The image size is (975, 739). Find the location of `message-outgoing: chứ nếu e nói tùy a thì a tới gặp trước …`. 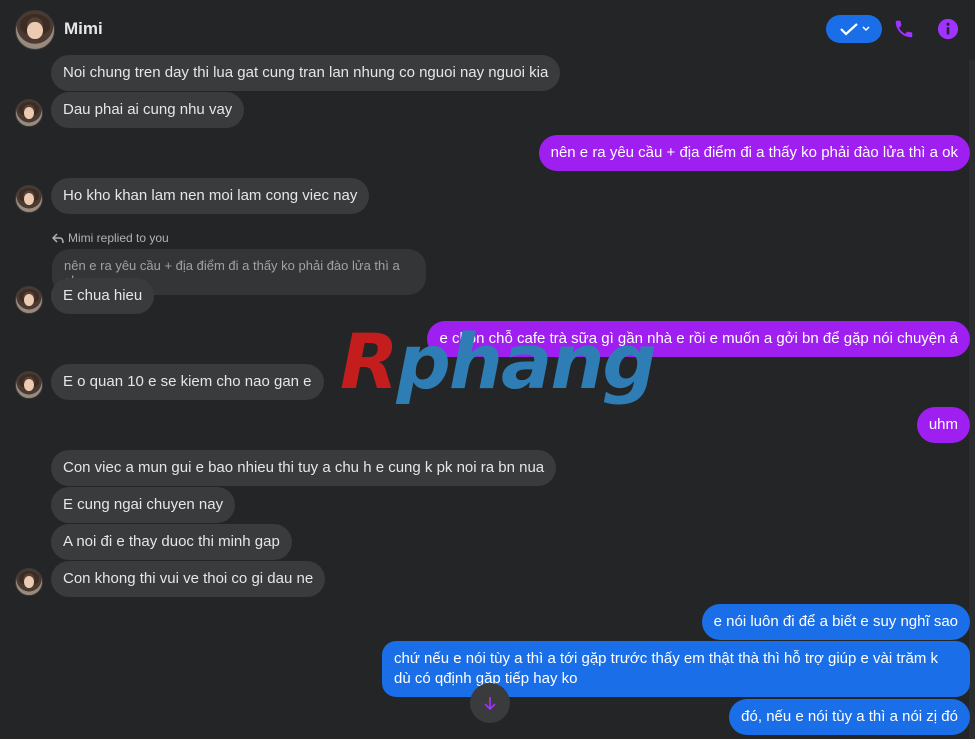

message-outgoing: chứ nếu e nói tùy a thì a tới gặp trước … is located at coordinates (676, 669).